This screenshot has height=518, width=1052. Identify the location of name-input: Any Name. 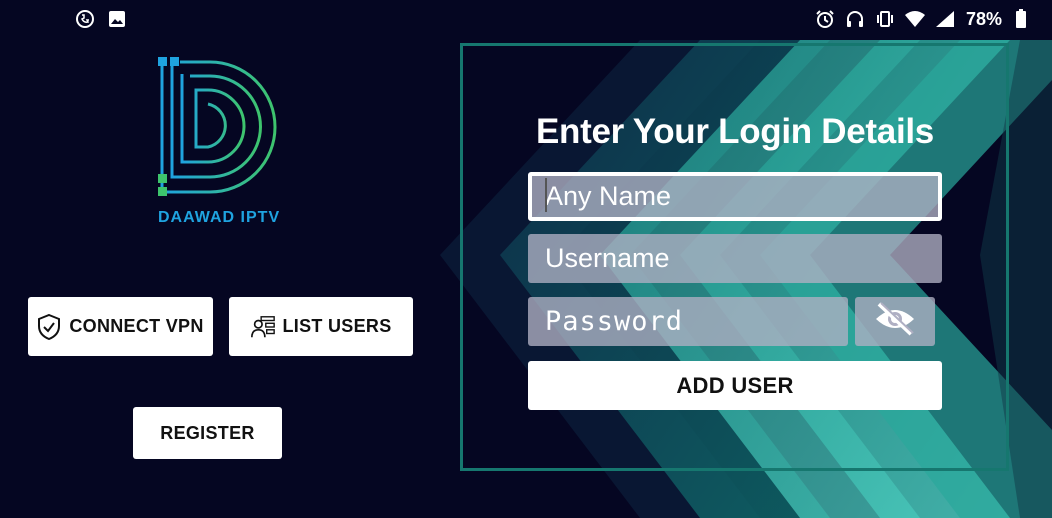
(735, 196).